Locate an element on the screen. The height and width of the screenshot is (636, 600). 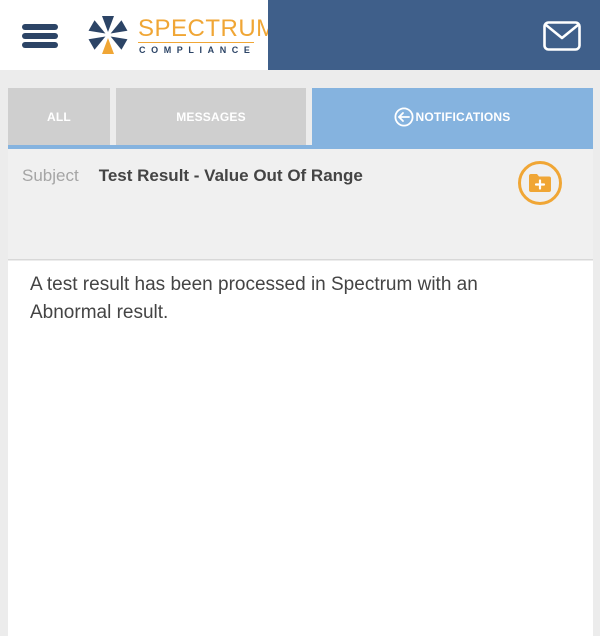
logo-mark-icon is located at coordinates (108, 35).